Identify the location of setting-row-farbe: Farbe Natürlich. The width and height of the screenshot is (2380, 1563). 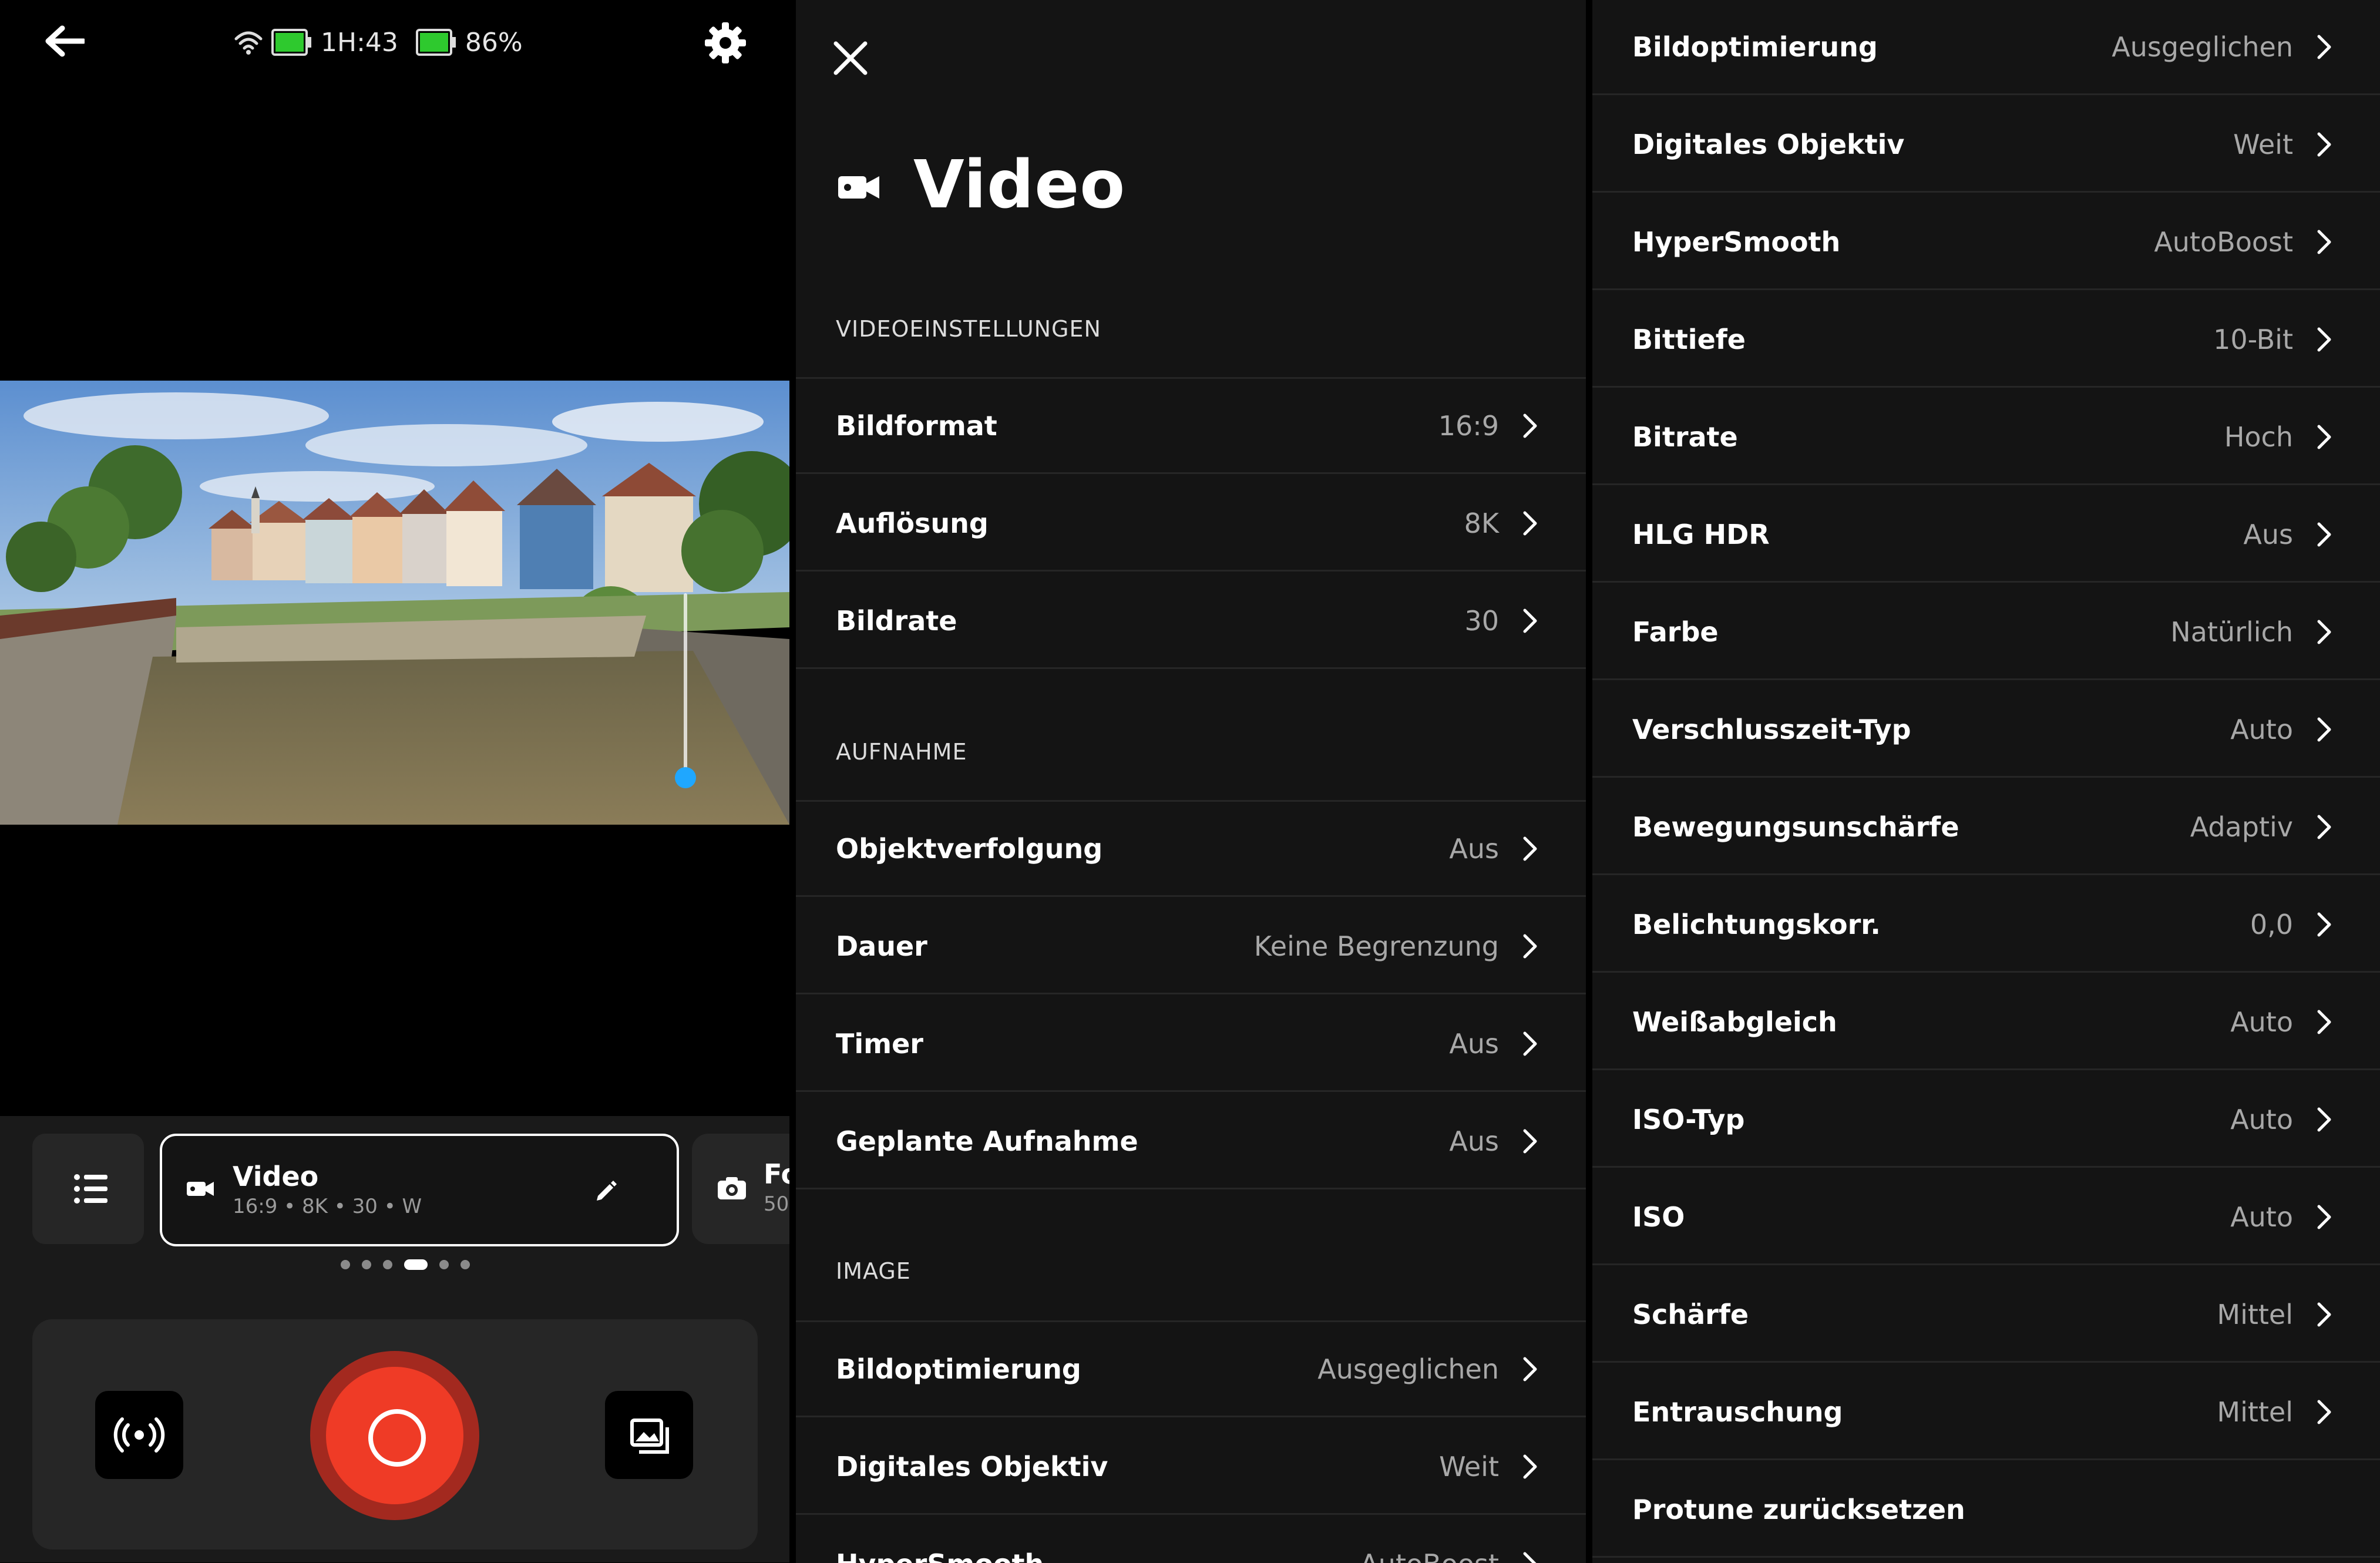
(1986, 633).